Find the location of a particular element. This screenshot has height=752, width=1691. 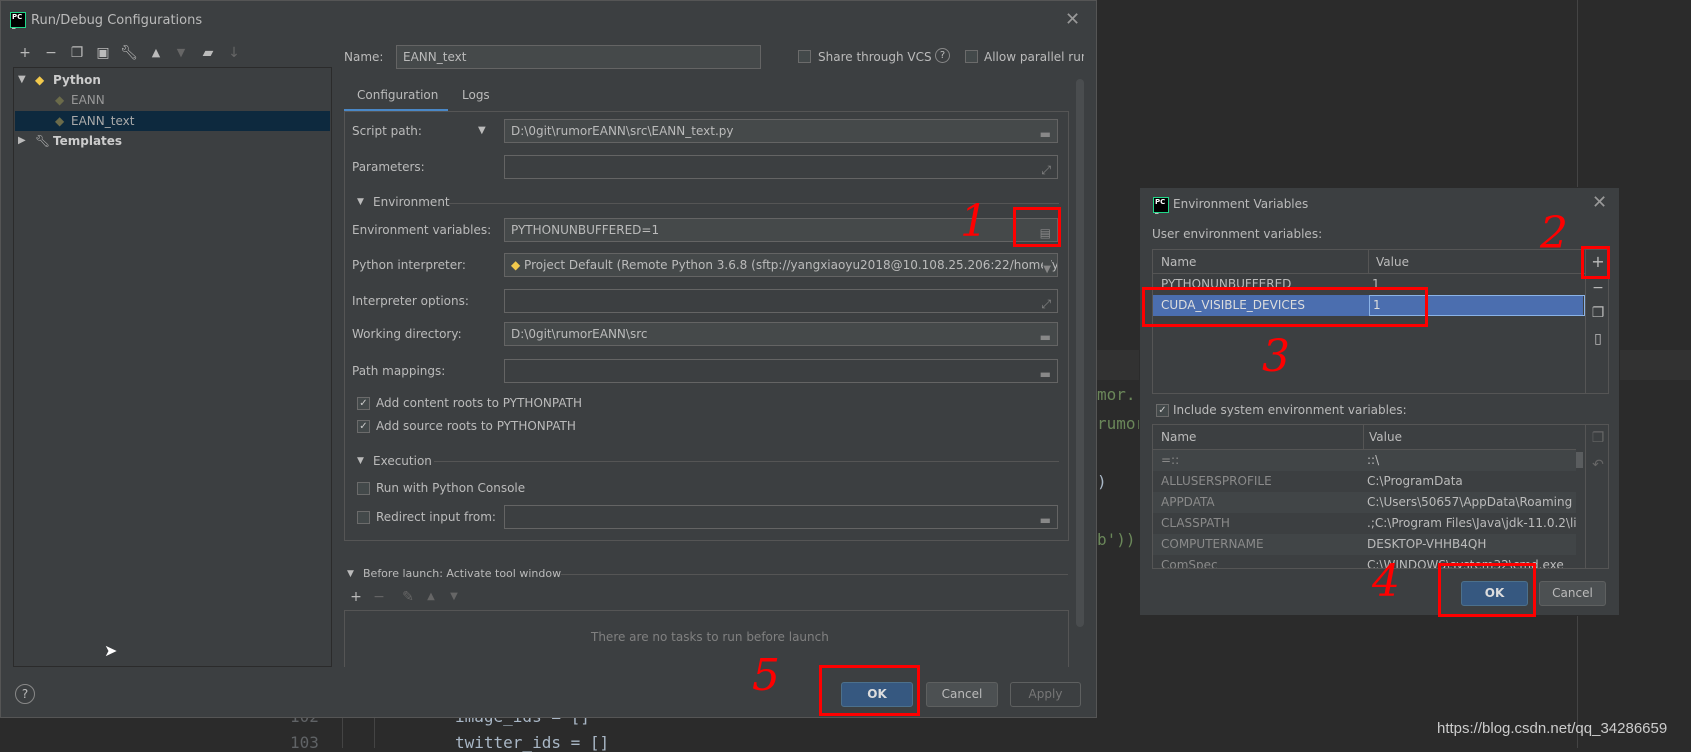

expand-icon: ▼ is located at coordinates (22, 80).